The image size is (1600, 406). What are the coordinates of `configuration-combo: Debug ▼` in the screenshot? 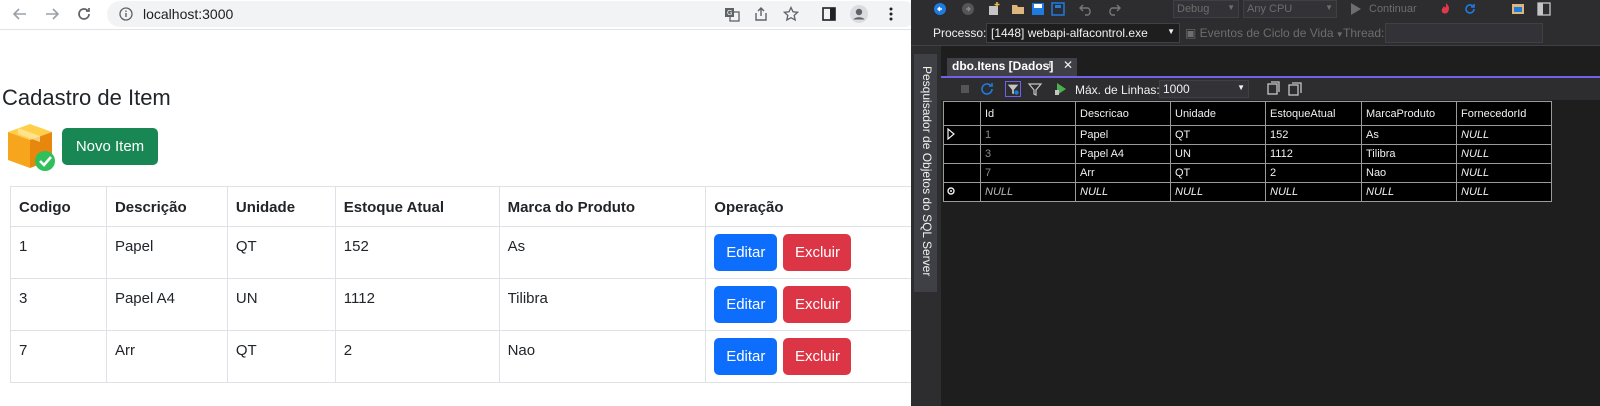 It's located at (1206, 9).